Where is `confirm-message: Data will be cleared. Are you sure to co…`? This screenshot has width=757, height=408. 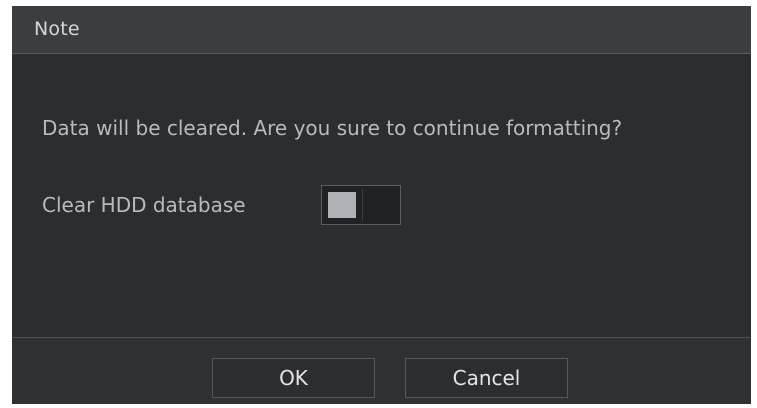 confirm-message: Data will be cleared. Are you sure to co… is located at coordinates (332, 128).